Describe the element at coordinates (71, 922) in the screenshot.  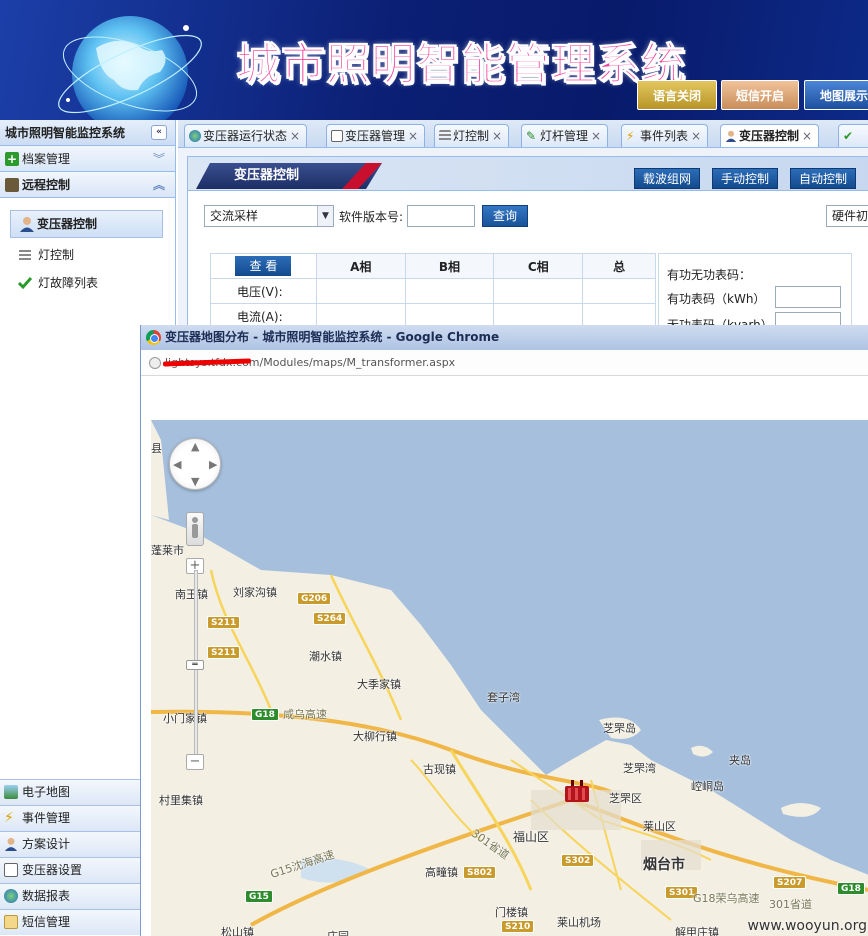
I see `sidebar-section-sms: 短信管理` at that location.